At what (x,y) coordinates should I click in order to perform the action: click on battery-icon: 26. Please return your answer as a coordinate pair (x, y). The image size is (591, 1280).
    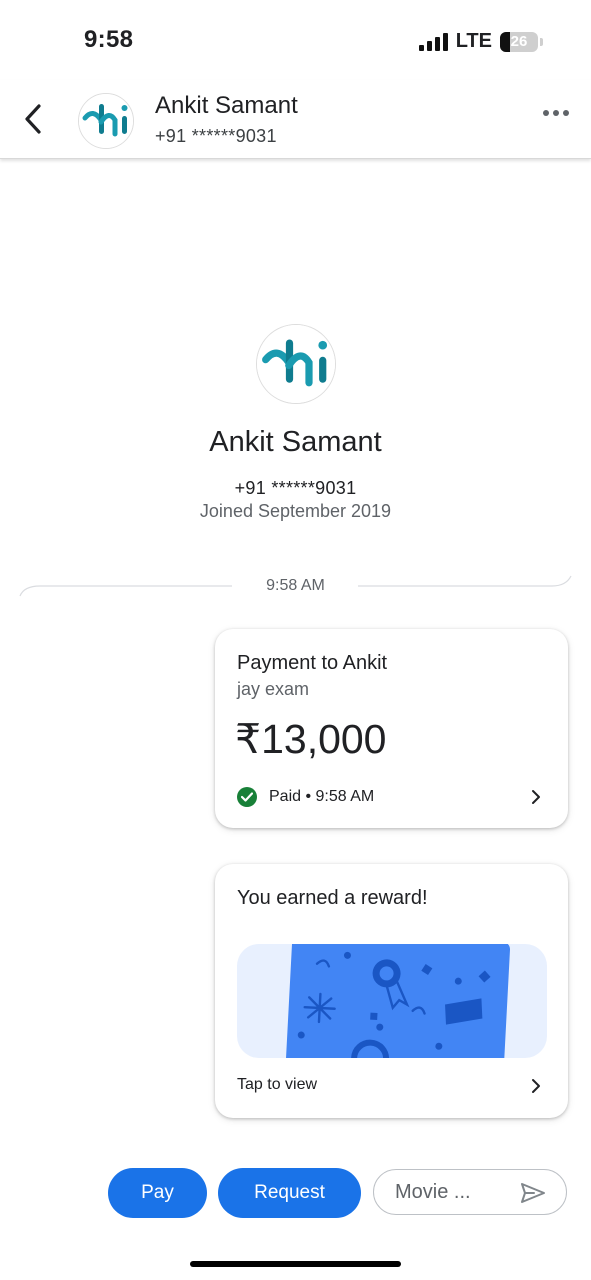
    Looking at the image, I should click on (519, 41).